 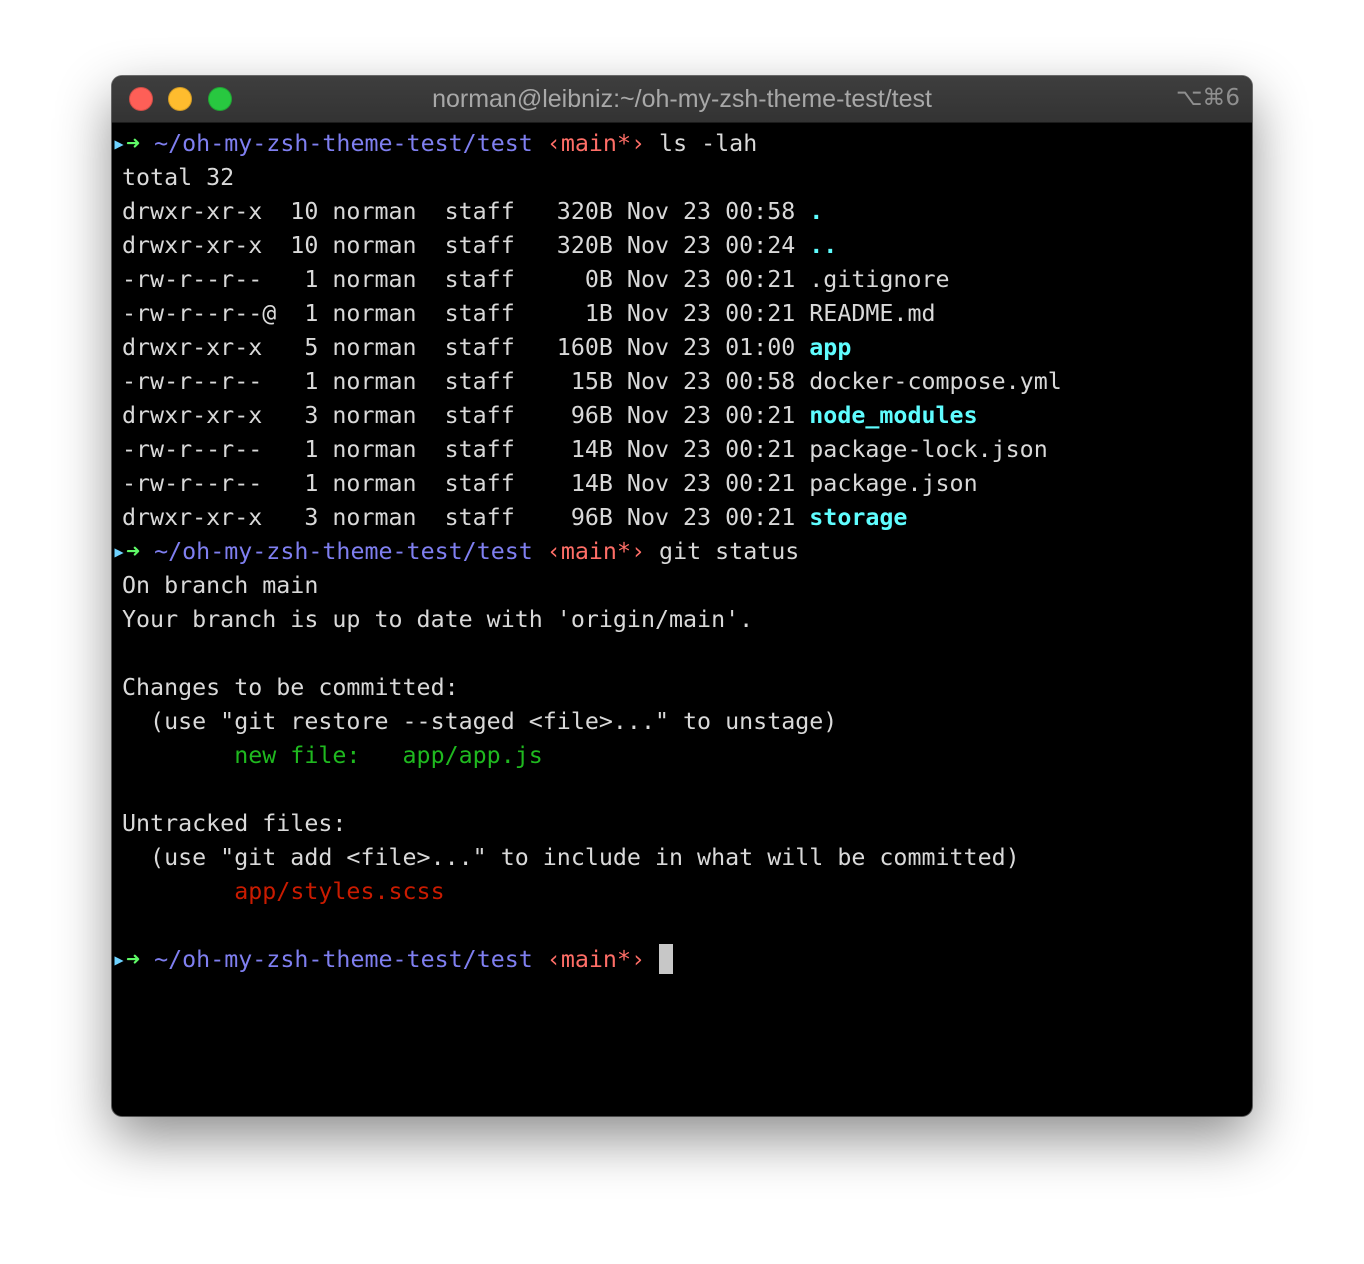 I want to click on listing-dir-name: .., so click(x=823, y=245).